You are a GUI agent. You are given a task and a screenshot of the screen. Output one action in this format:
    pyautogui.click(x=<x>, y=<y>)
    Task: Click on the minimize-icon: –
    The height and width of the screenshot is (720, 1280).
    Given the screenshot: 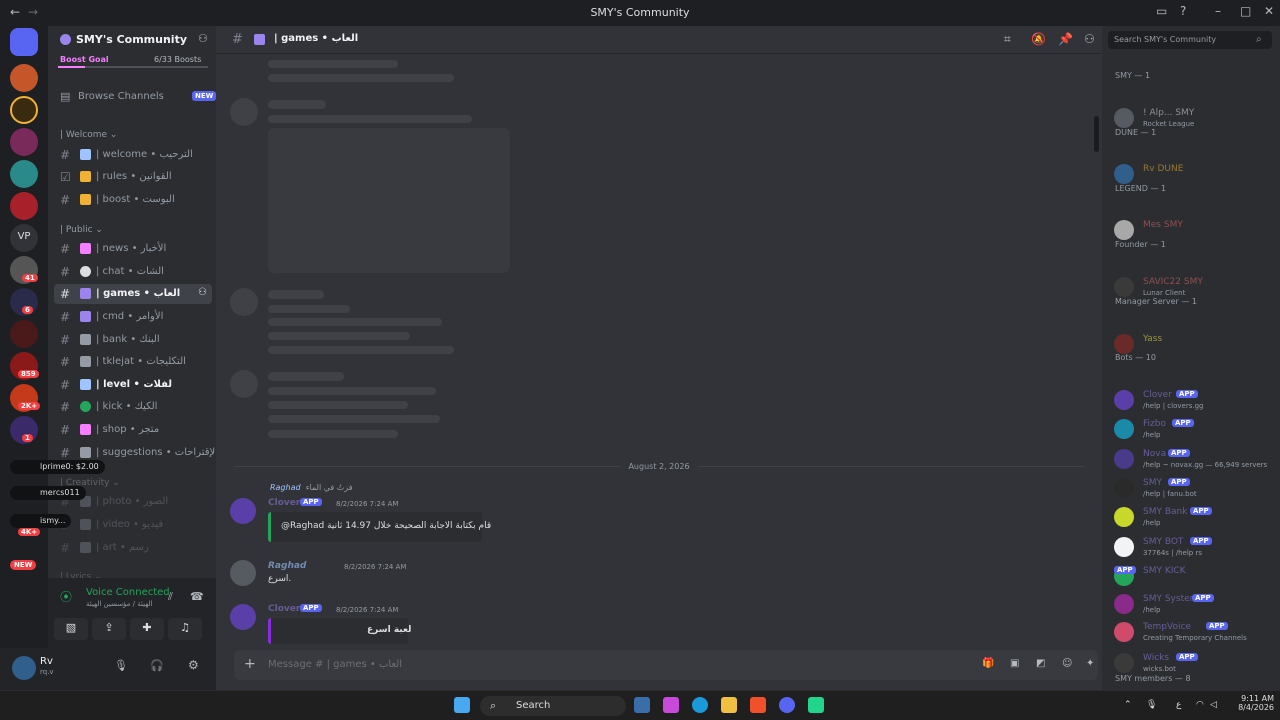 What is the action you would take?
    pyautogui.click(x=1218, y=11)
    